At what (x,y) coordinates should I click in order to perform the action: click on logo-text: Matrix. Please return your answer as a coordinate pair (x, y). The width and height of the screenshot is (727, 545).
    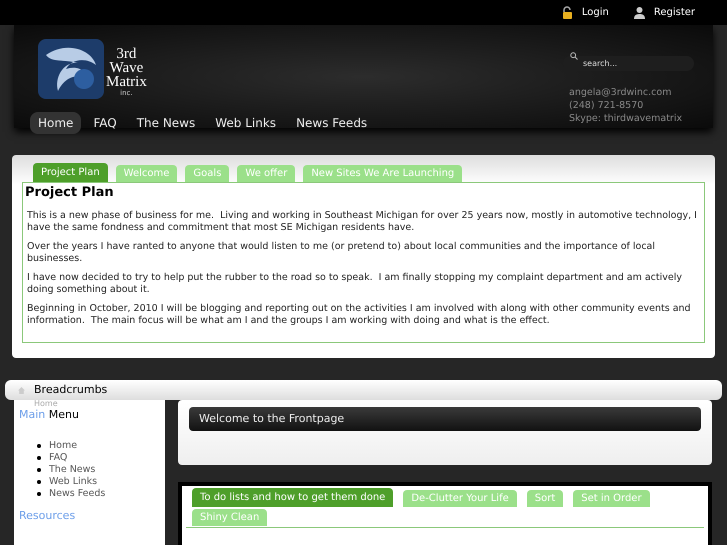
    Looking at the image, I should click on (126, 82).